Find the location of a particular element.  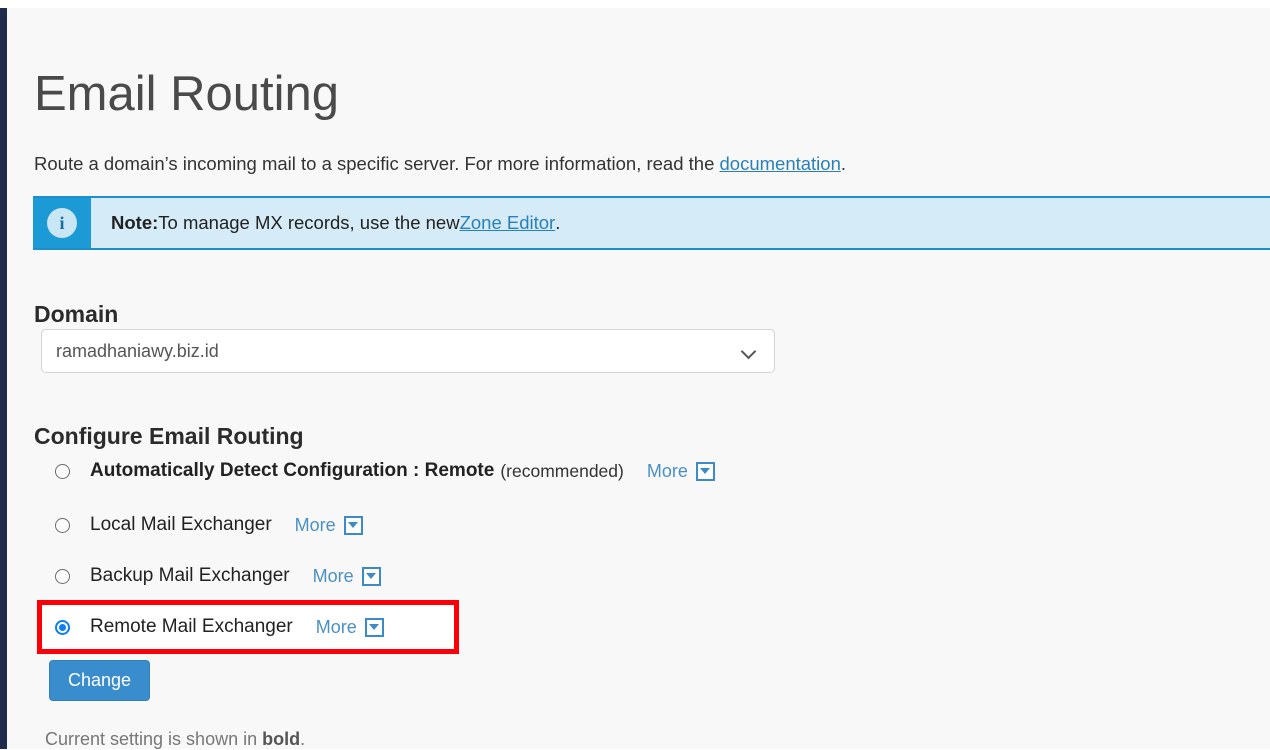

note-label: Note: is located at coordinates (135, 222).